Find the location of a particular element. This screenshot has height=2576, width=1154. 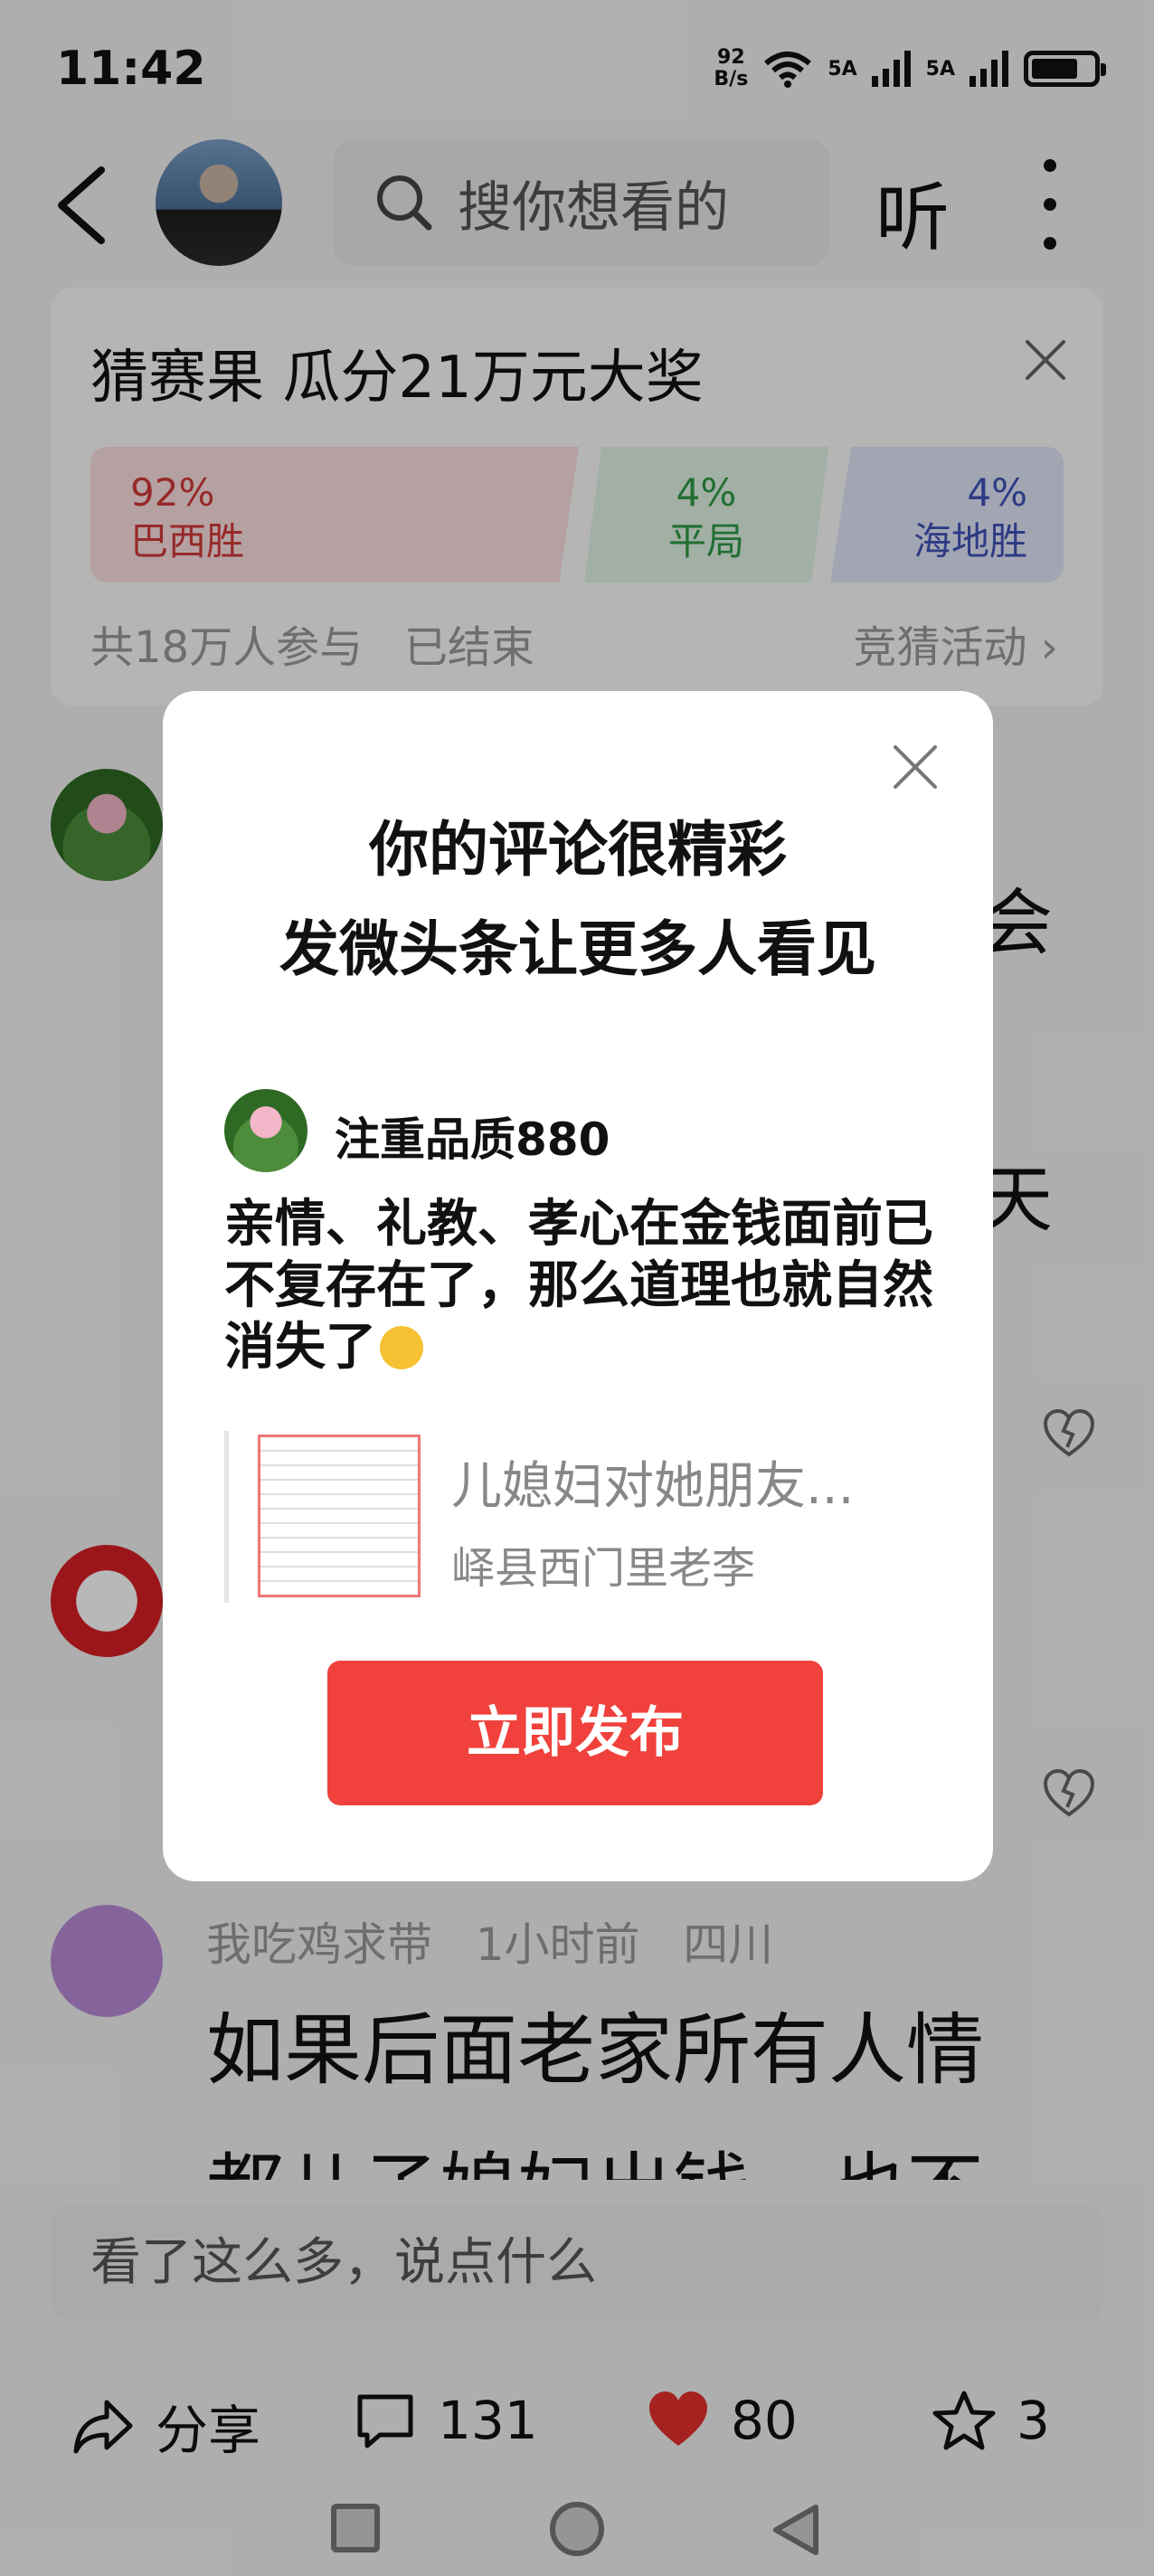

username: 注重品质880 is located at coordinates (472, 1139).